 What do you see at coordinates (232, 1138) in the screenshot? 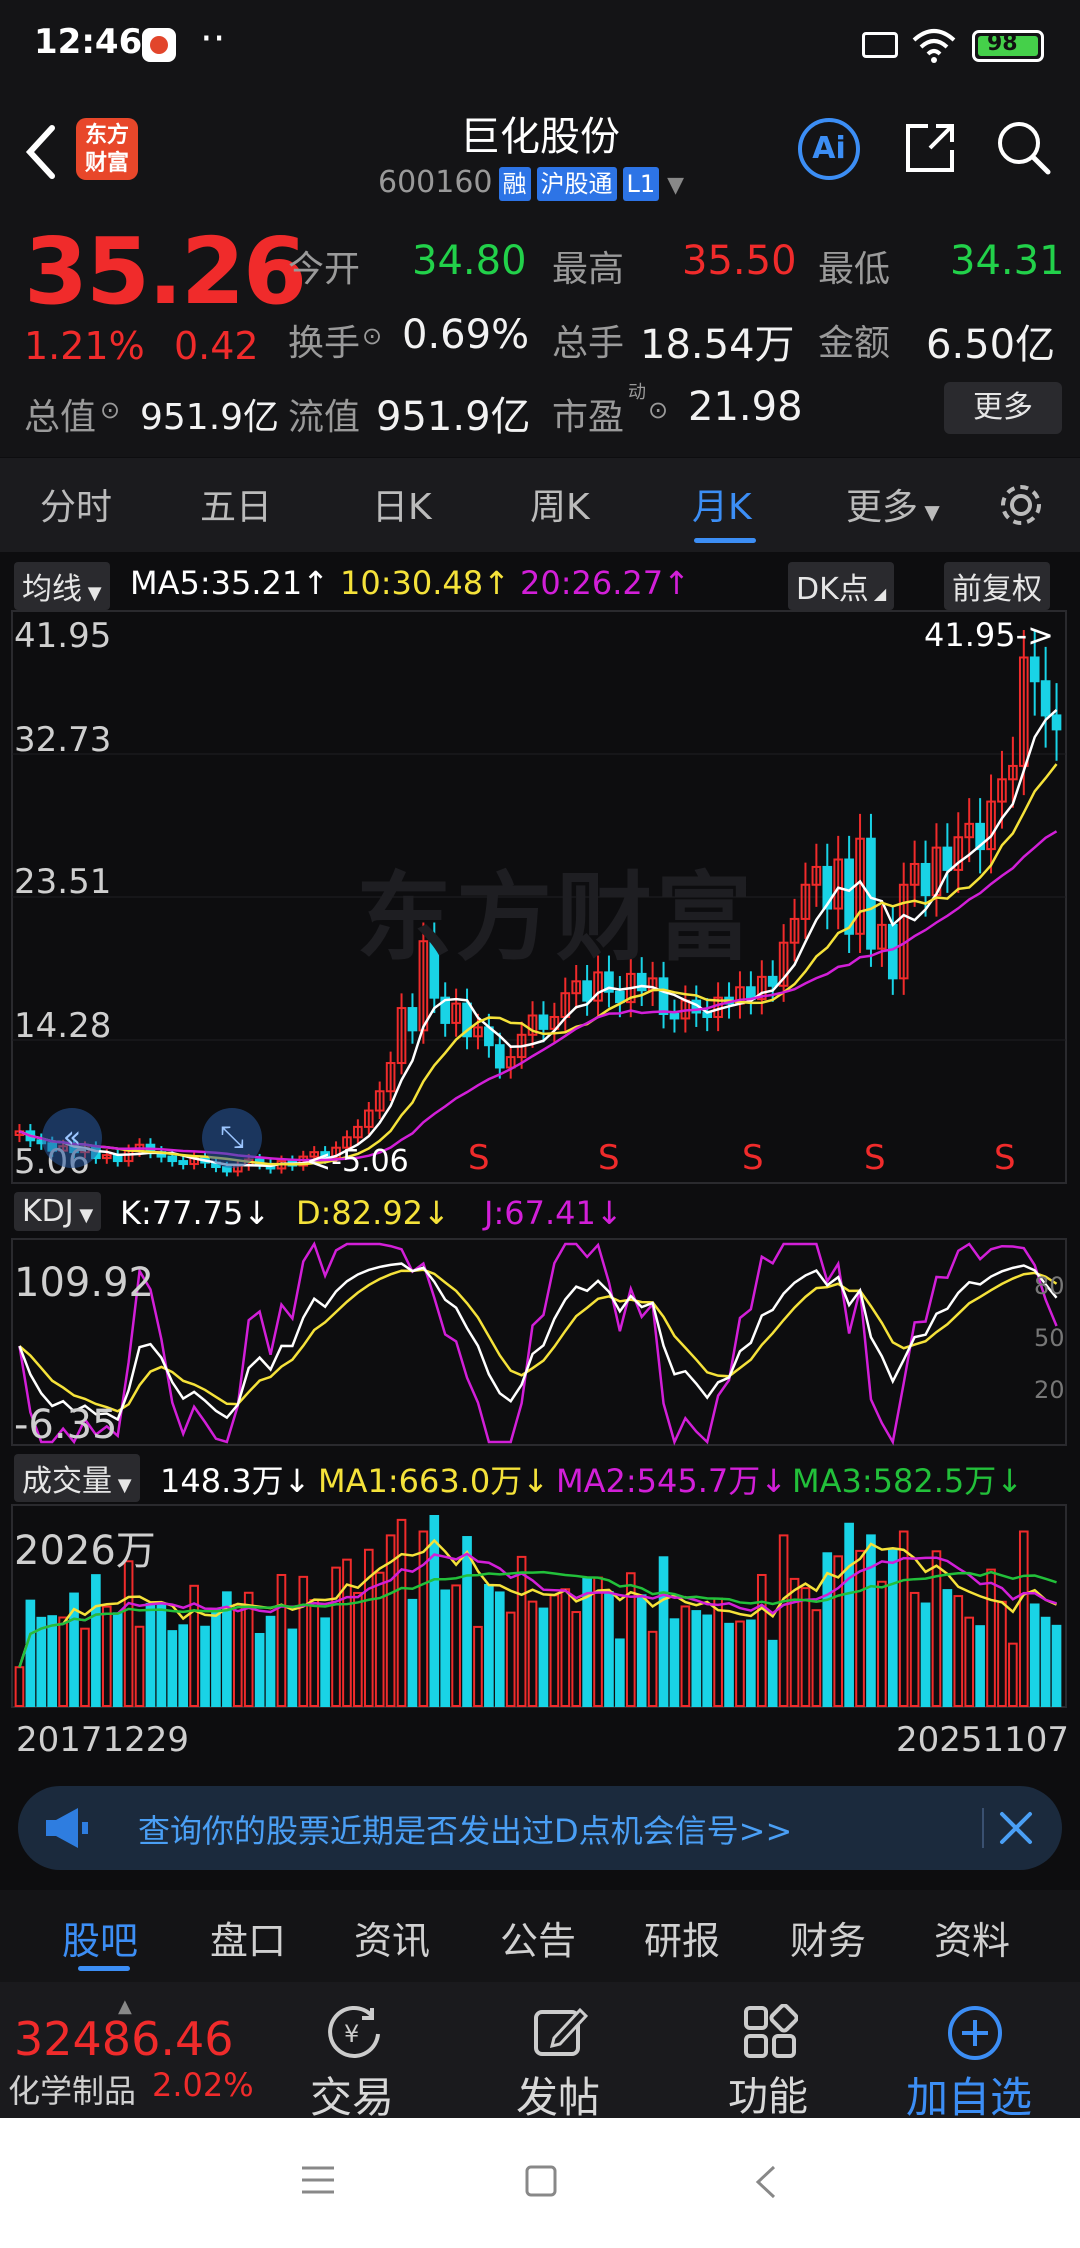
I see `zoom-icon: ⤡` at bounding box center [232, 1138].